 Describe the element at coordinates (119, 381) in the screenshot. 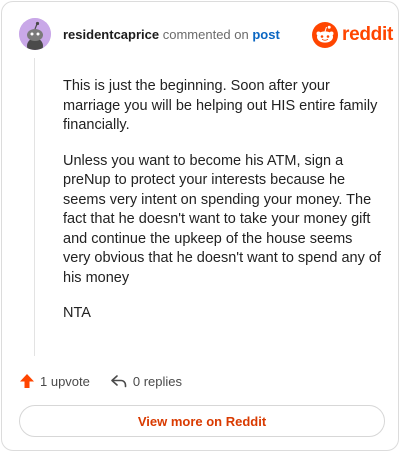

I see `reply-arrow-icon` at that location.